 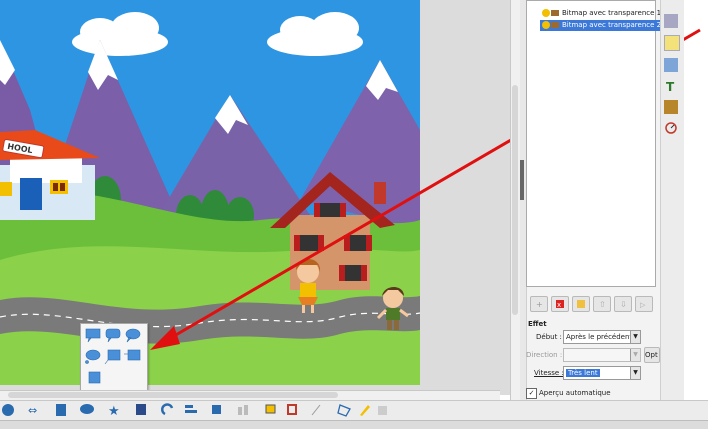 I want to click on basic-shapes-icon, so click(x=8, y=410).